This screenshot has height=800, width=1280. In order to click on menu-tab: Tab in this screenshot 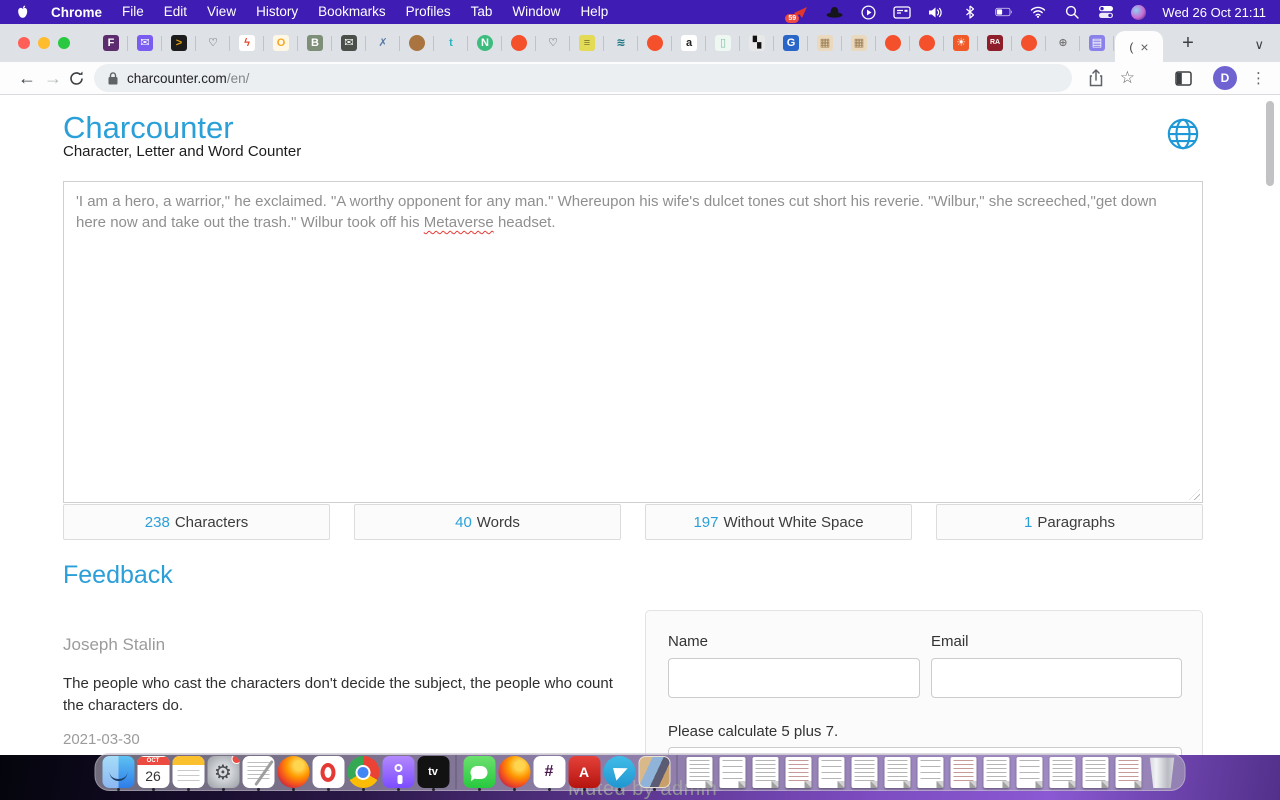, I will do `click(482, 11)`.